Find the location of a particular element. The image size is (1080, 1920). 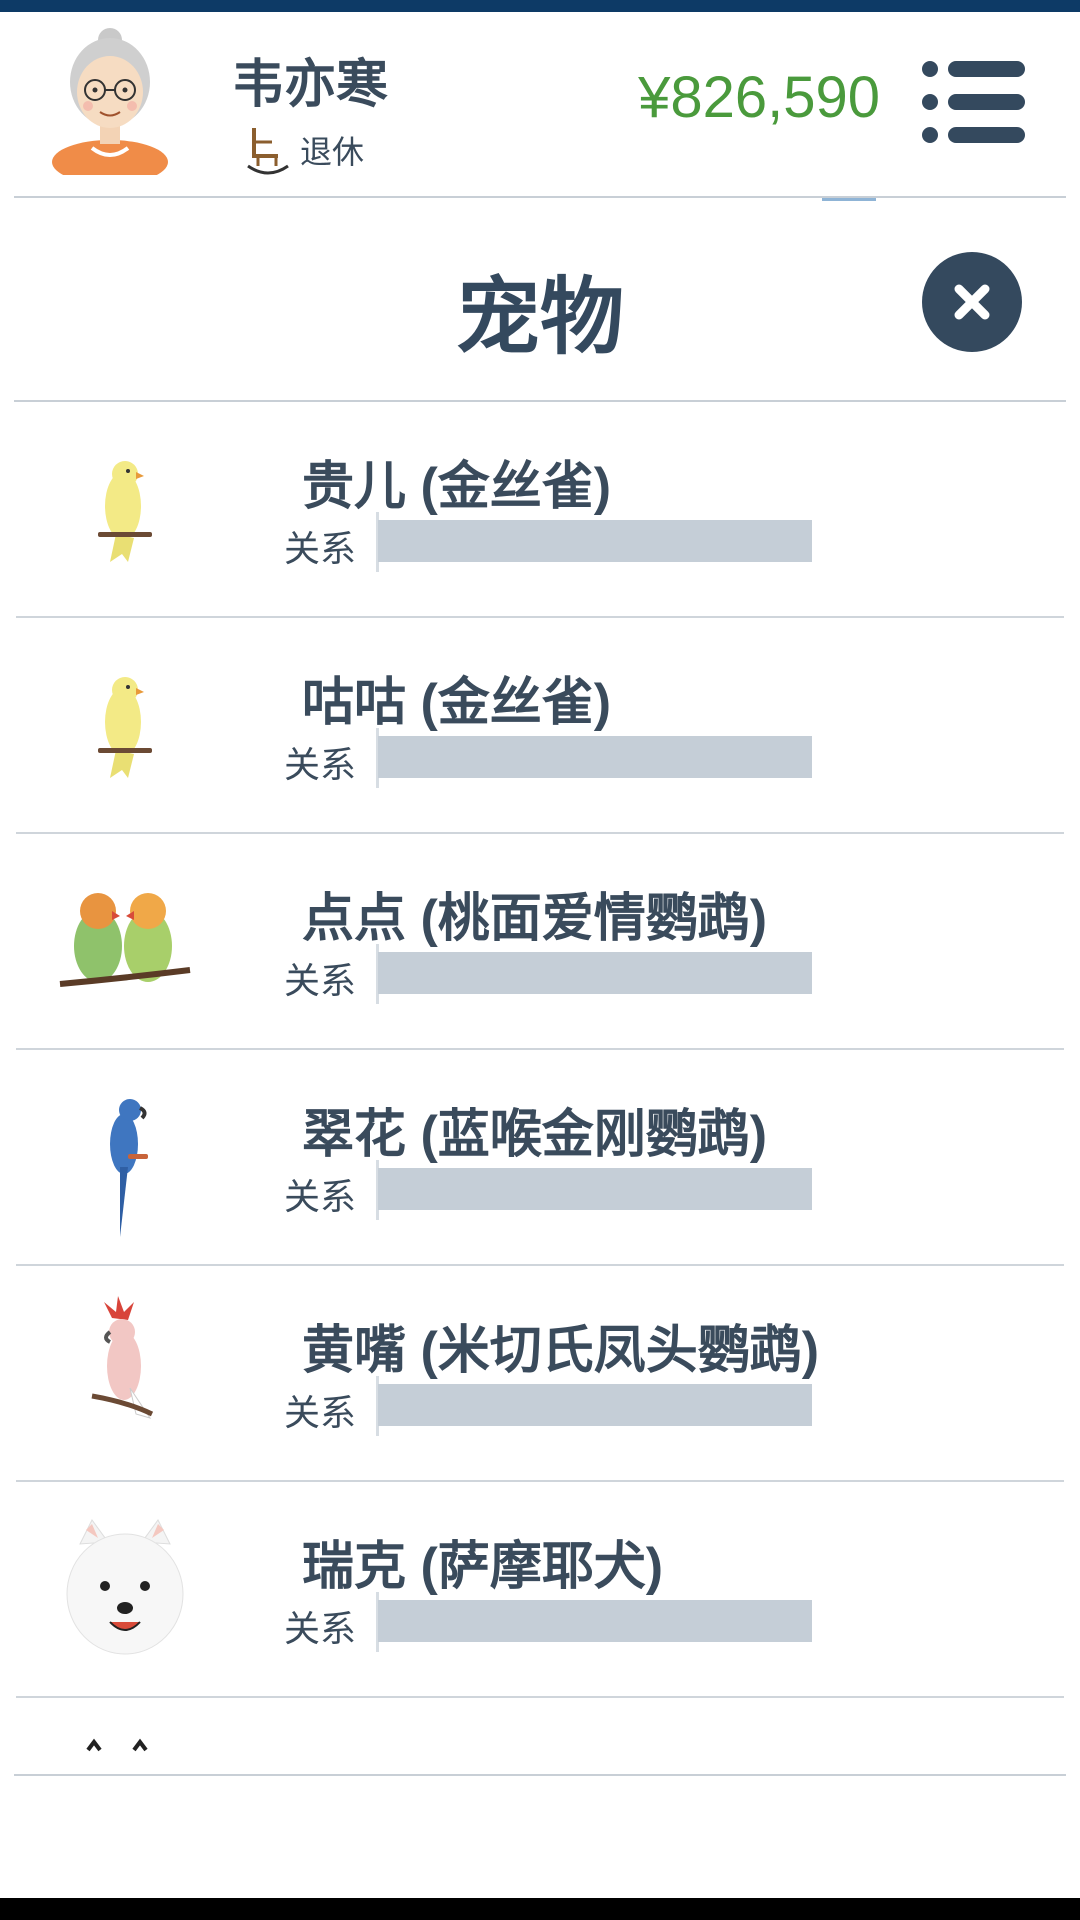

pet-row: 点点 (桃面爱情鹦鹉) 关系 is located at coordinates (540, 942).